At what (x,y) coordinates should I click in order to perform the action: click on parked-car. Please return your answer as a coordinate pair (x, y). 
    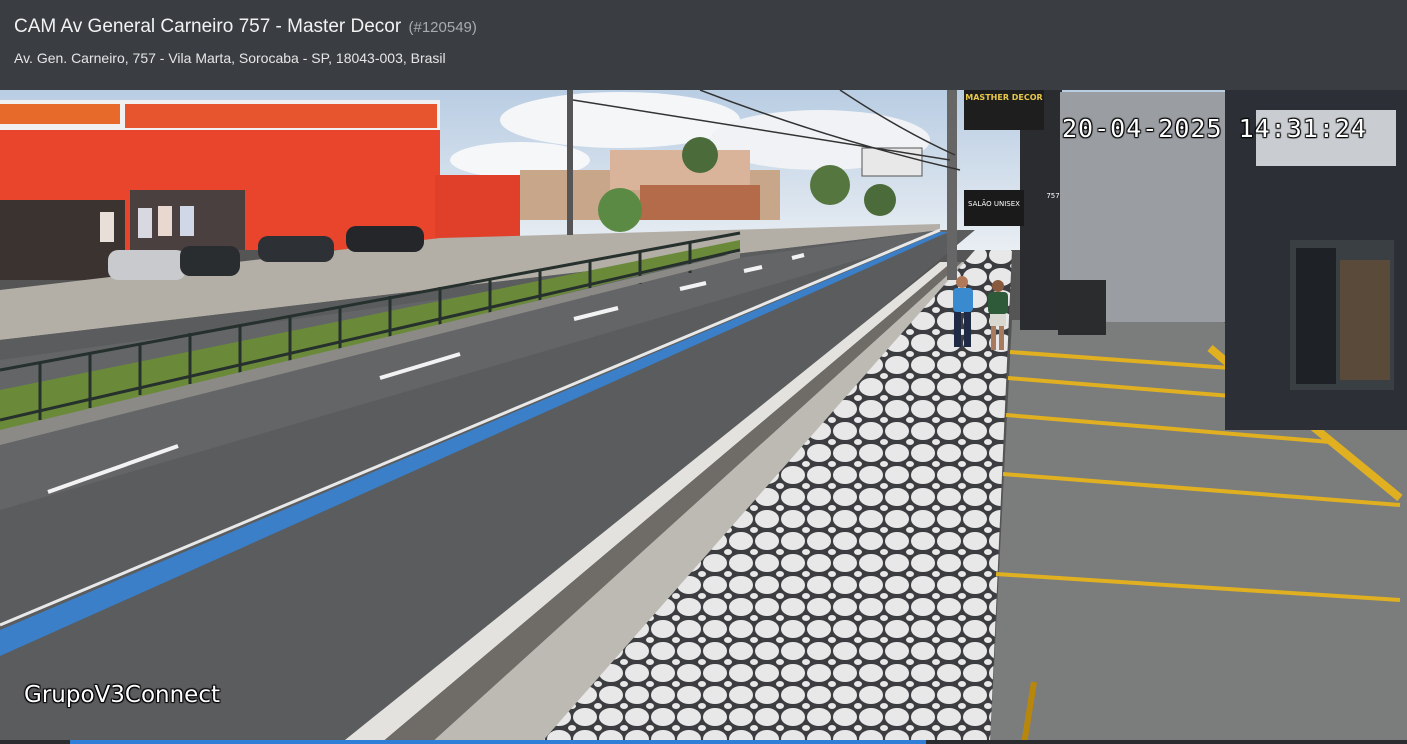
    Looking at the image, I should click on (147, 265).